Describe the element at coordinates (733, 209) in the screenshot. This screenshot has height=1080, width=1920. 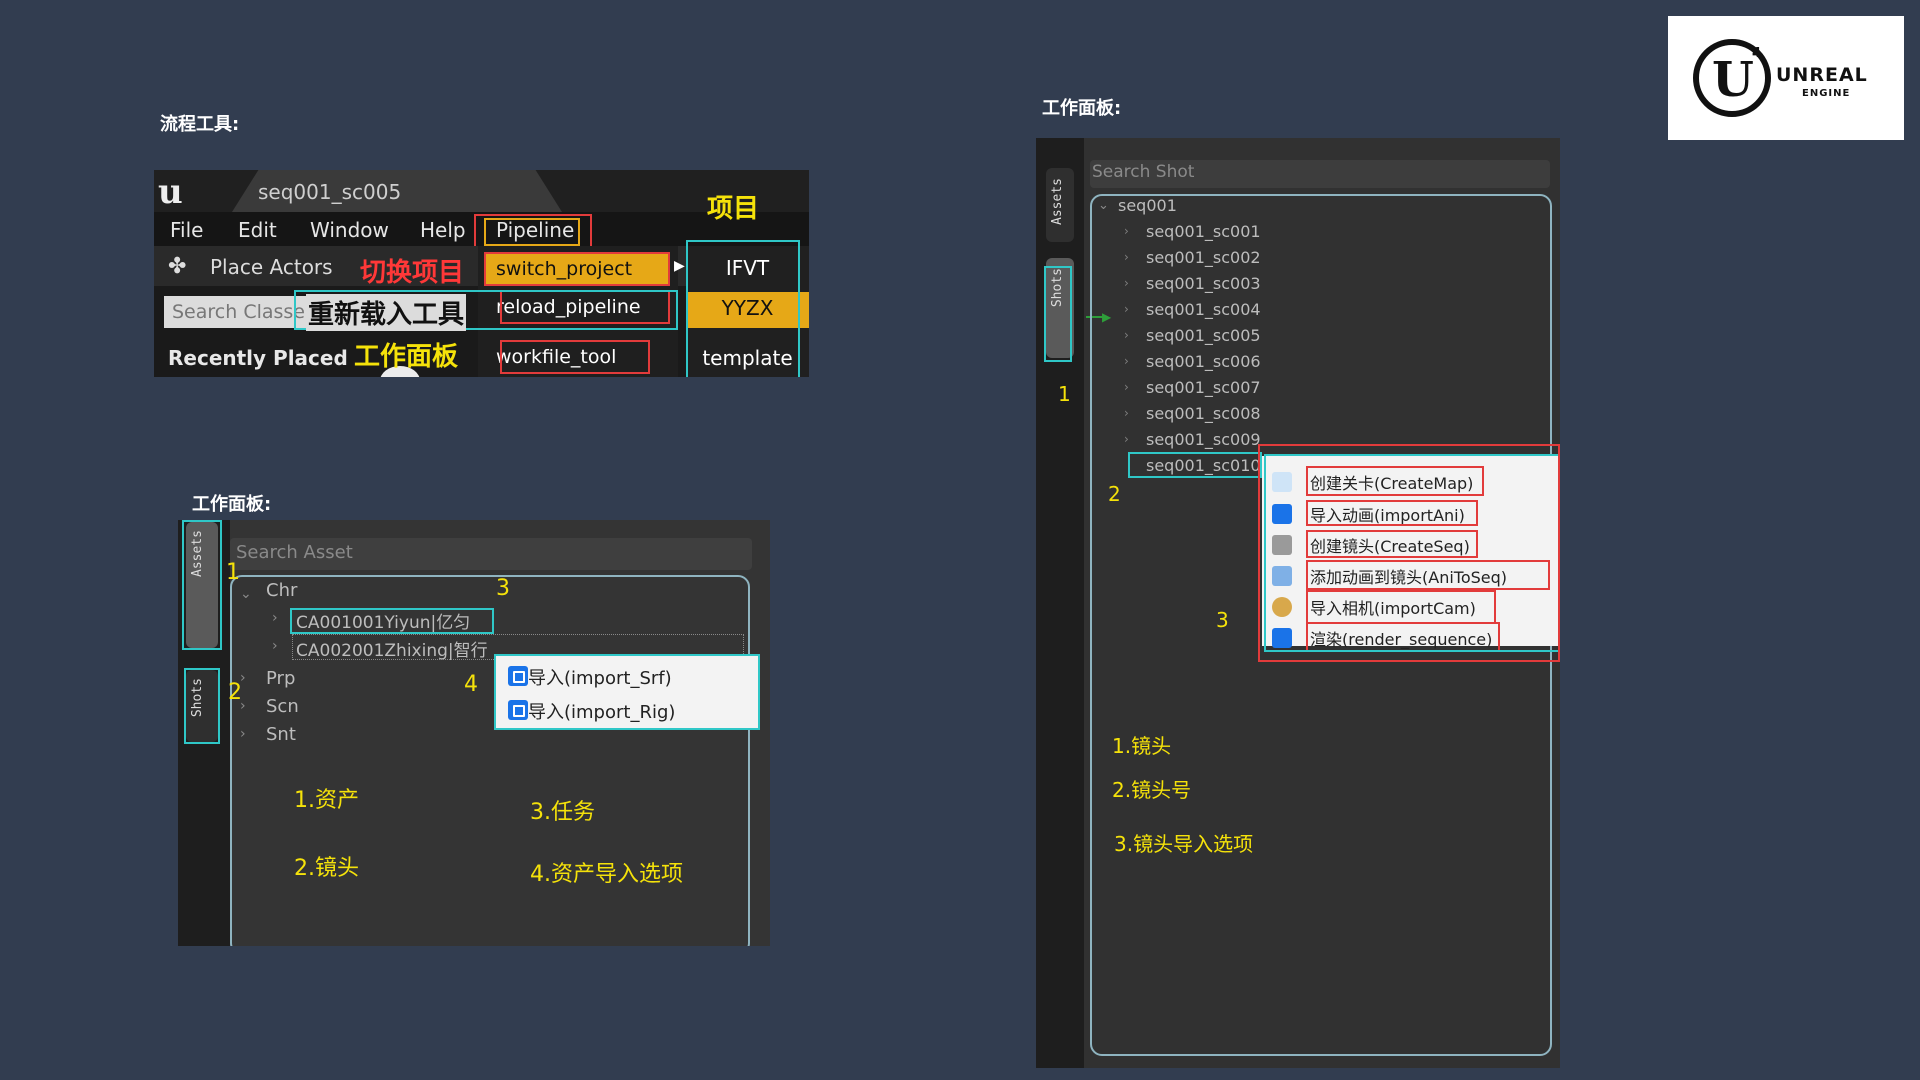
I see `annotation-project: 项目` at that location.